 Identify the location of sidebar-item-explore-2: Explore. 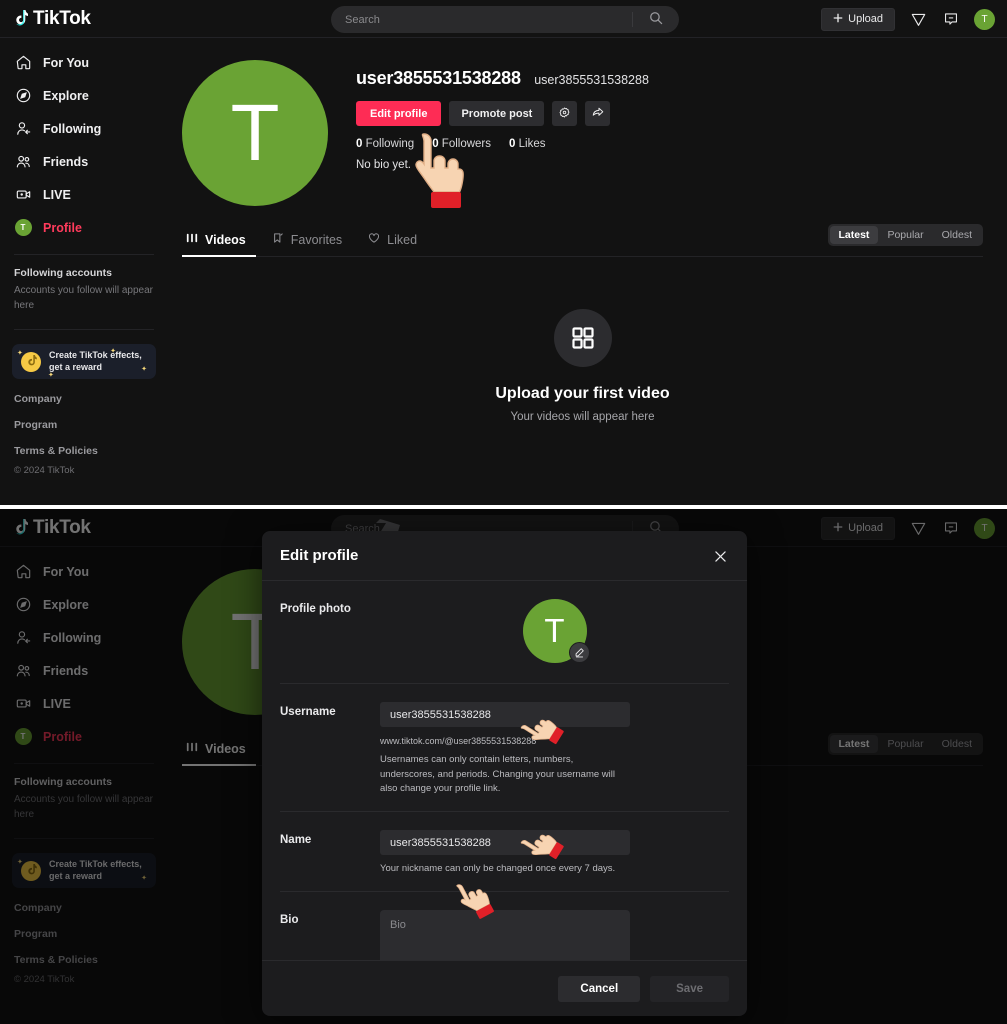
(84, 604).